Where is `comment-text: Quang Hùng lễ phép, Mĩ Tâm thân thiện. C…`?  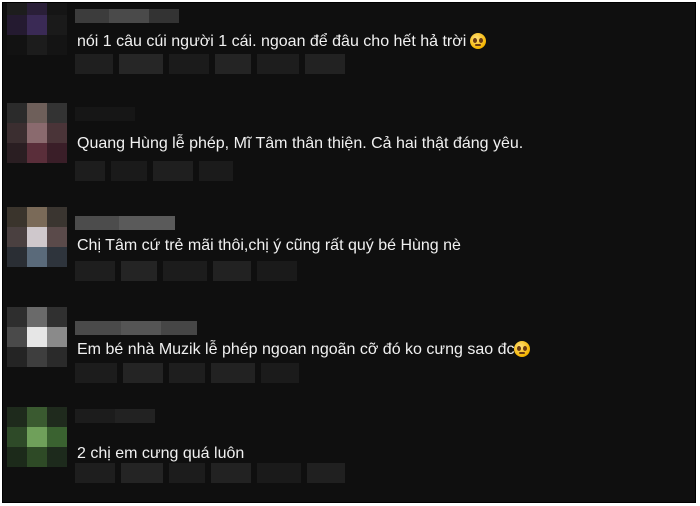
comment-text: Quang Hùng lễ phép, Mĩ Tâm thân thiện. C… is located at coordinates (300, 143).